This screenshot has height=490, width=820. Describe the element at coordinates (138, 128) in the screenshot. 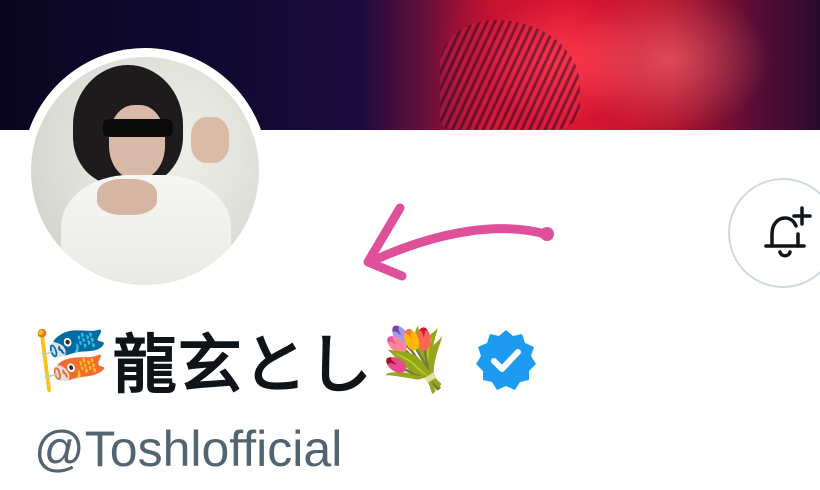

I see `avatar-sunglasses` at that location.